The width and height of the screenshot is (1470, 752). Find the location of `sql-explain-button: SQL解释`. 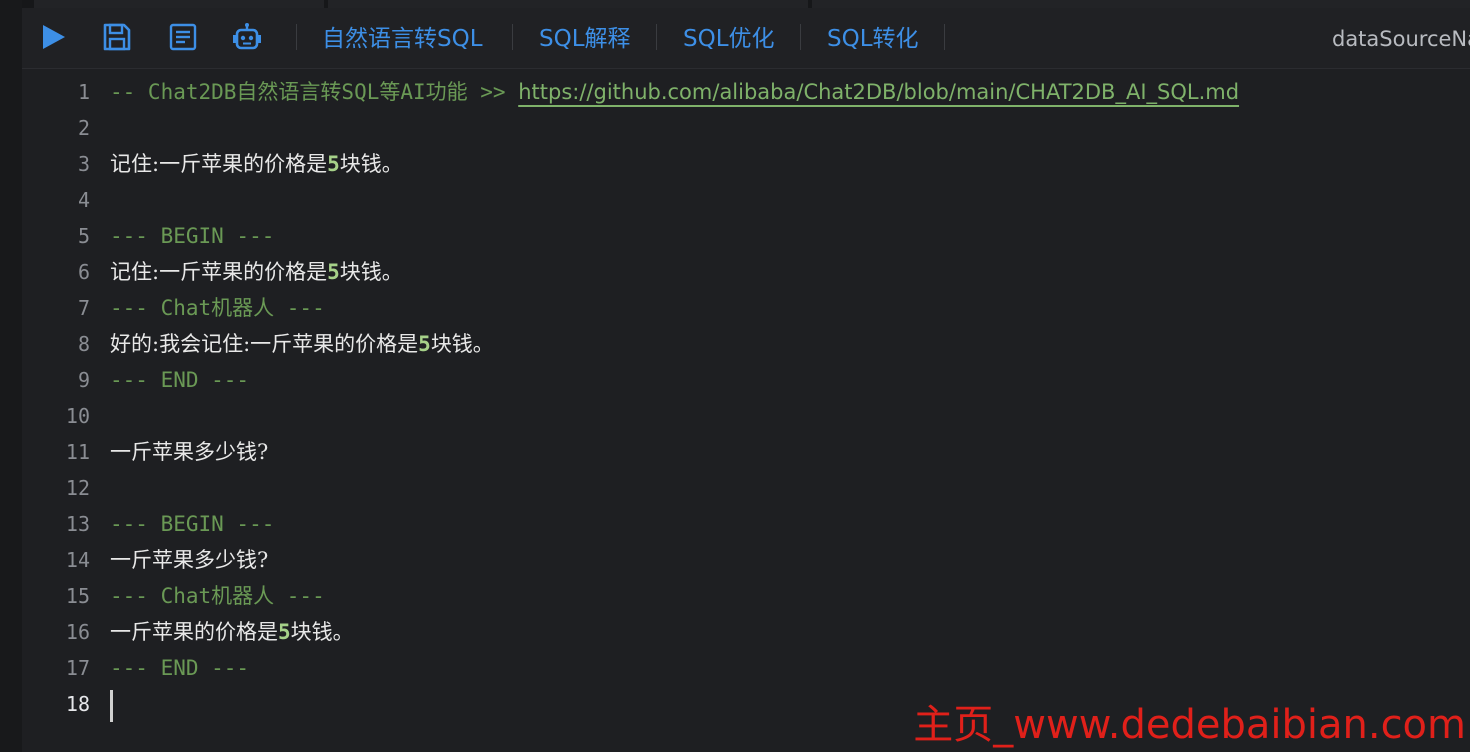

sql-explain-button: SQL解释 is located at coordinates (585, 39).